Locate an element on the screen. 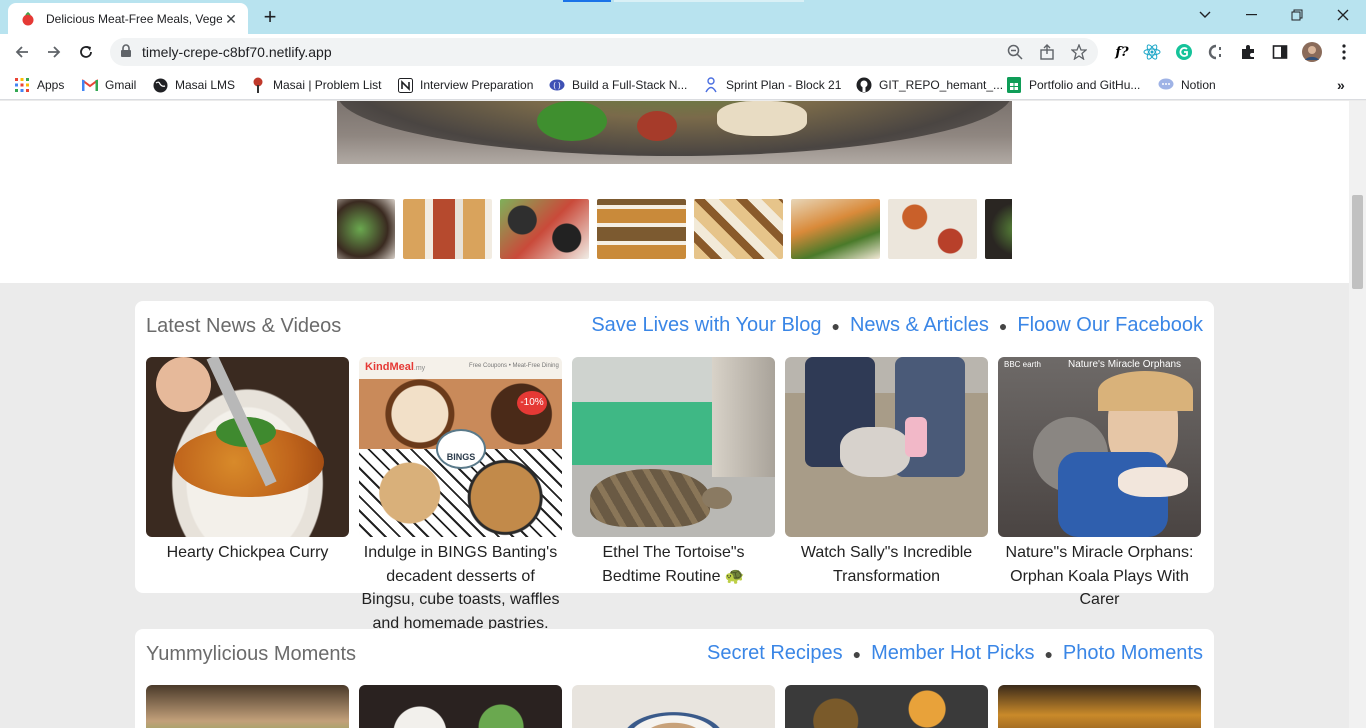 The width and height of the screenshot is (1366, 728). gmail-icon is located at coordinates (90, 85).